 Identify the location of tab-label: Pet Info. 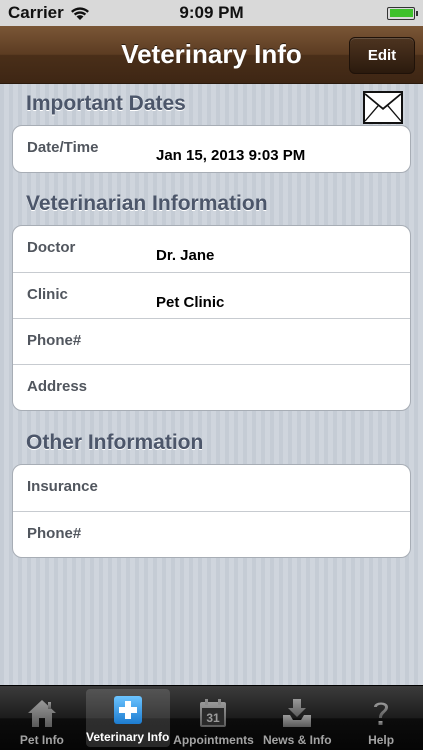
(41, 740).